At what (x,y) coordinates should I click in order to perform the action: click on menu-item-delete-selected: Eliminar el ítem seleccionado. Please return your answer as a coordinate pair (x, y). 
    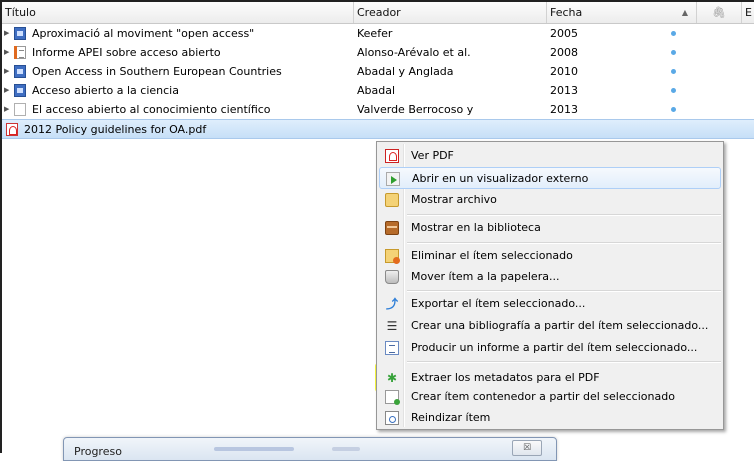
    Looking at the image, I should click on (550, 256).